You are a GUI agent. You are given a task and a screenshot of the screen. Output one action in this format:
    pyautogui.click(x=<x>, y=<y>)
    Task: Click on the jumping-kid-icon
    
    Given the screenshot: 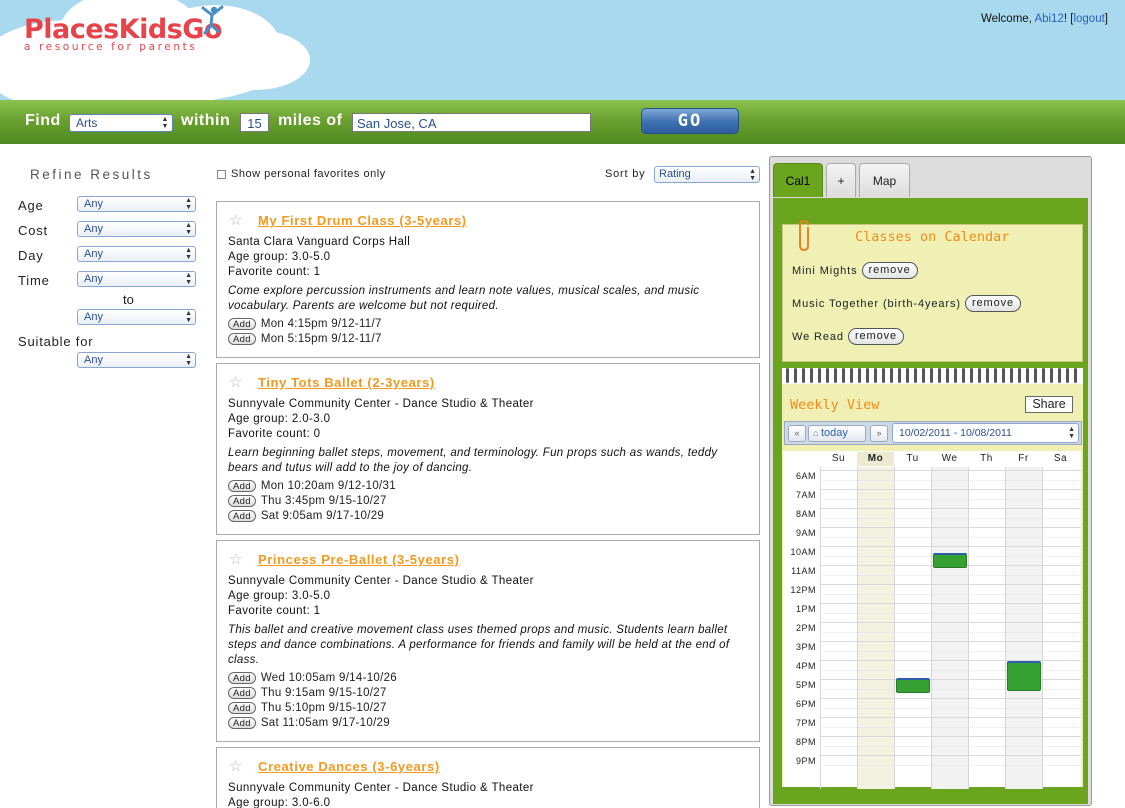 What is the action you would take?
    pyautogui.click(x=212, y=20)
    